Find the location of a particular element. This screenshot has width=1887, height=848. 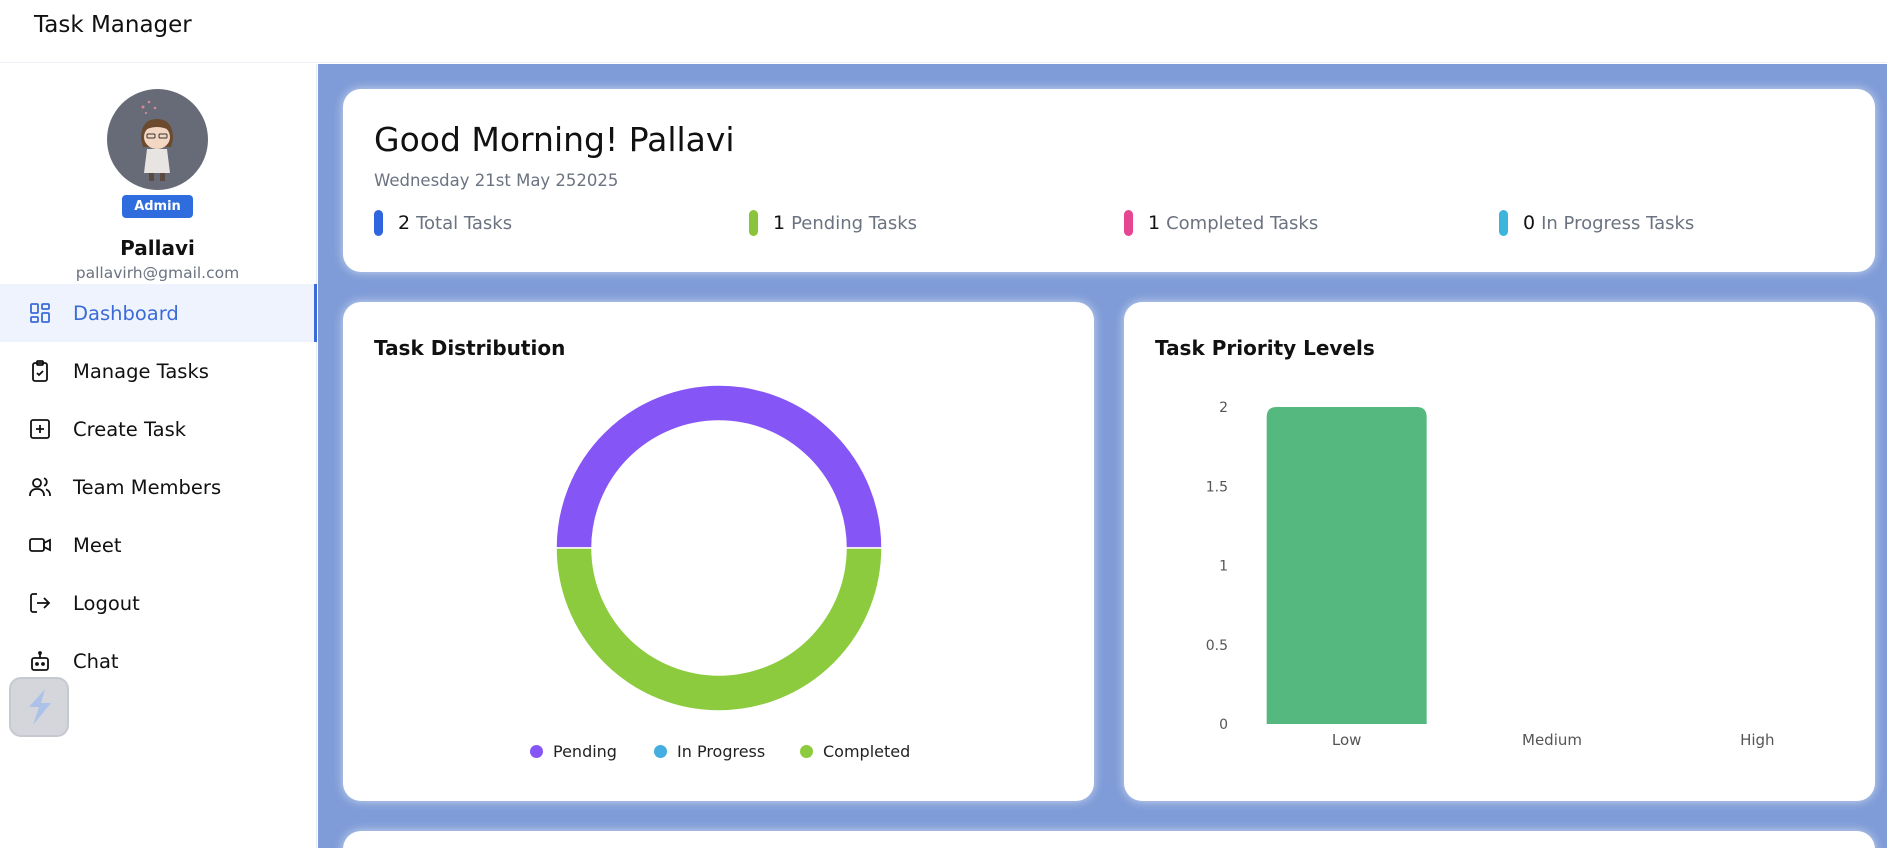

bar-low is located at coordinates (1346, 565).